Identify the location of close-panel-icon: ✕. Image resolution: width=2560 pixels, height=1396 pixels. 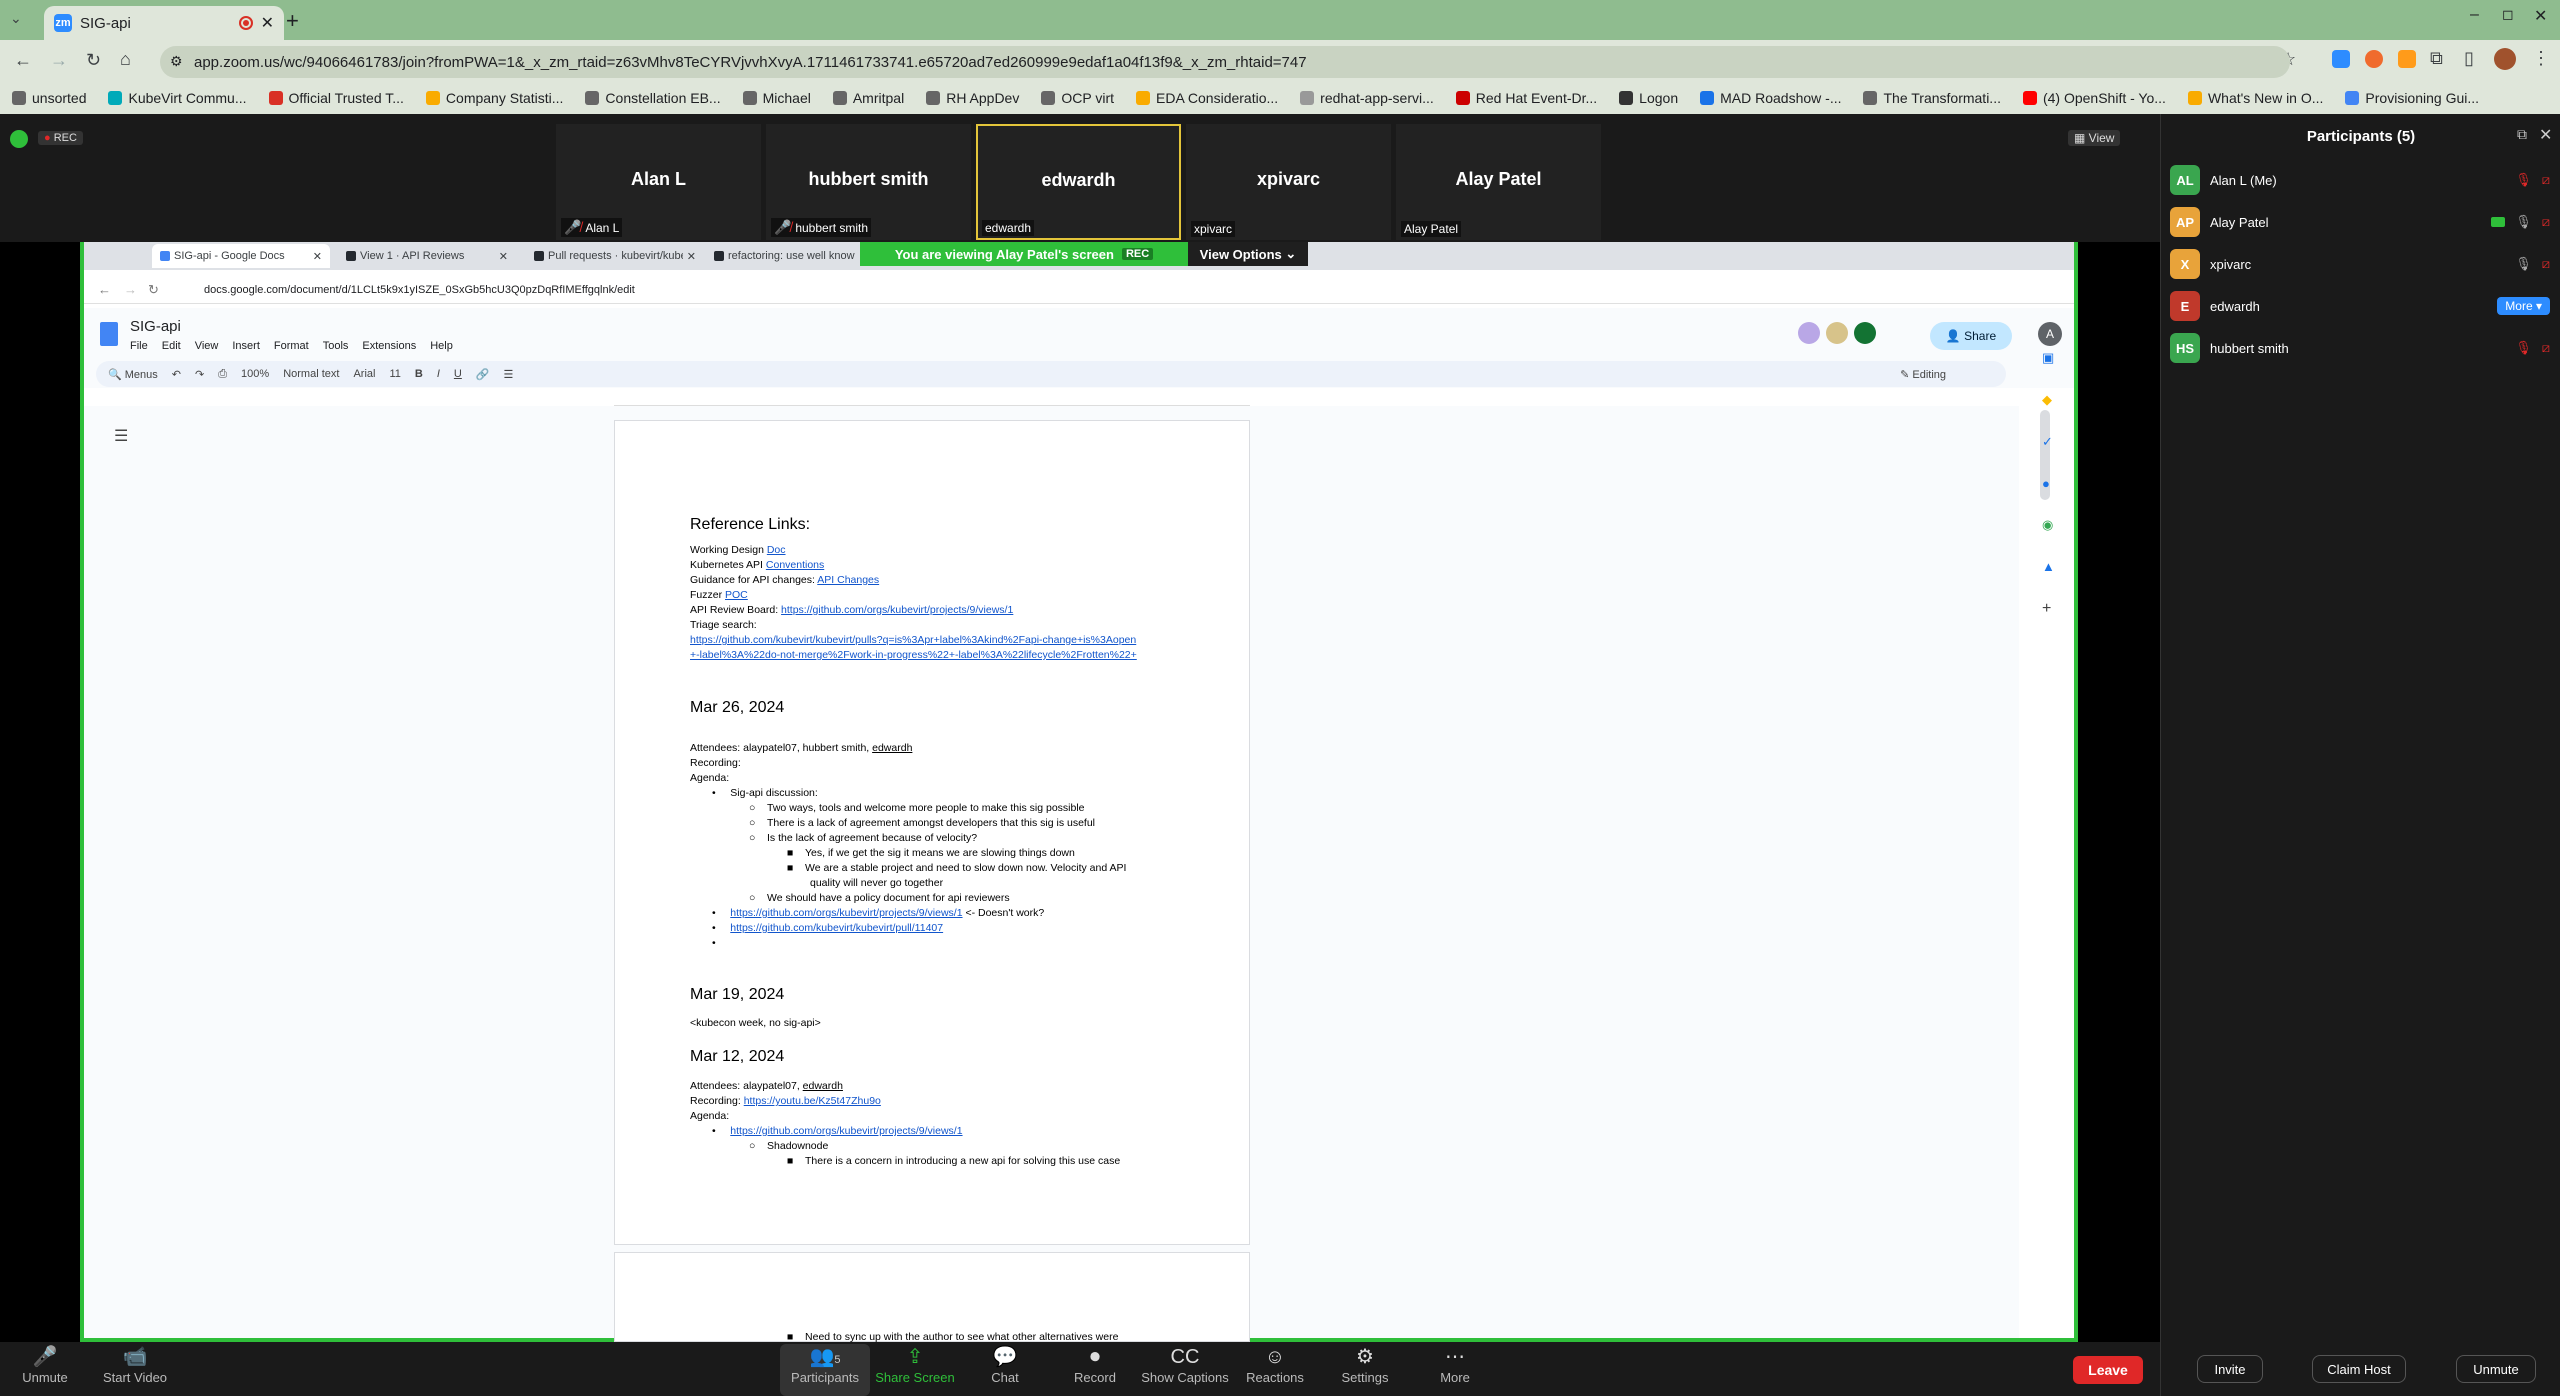
(2545, 135).